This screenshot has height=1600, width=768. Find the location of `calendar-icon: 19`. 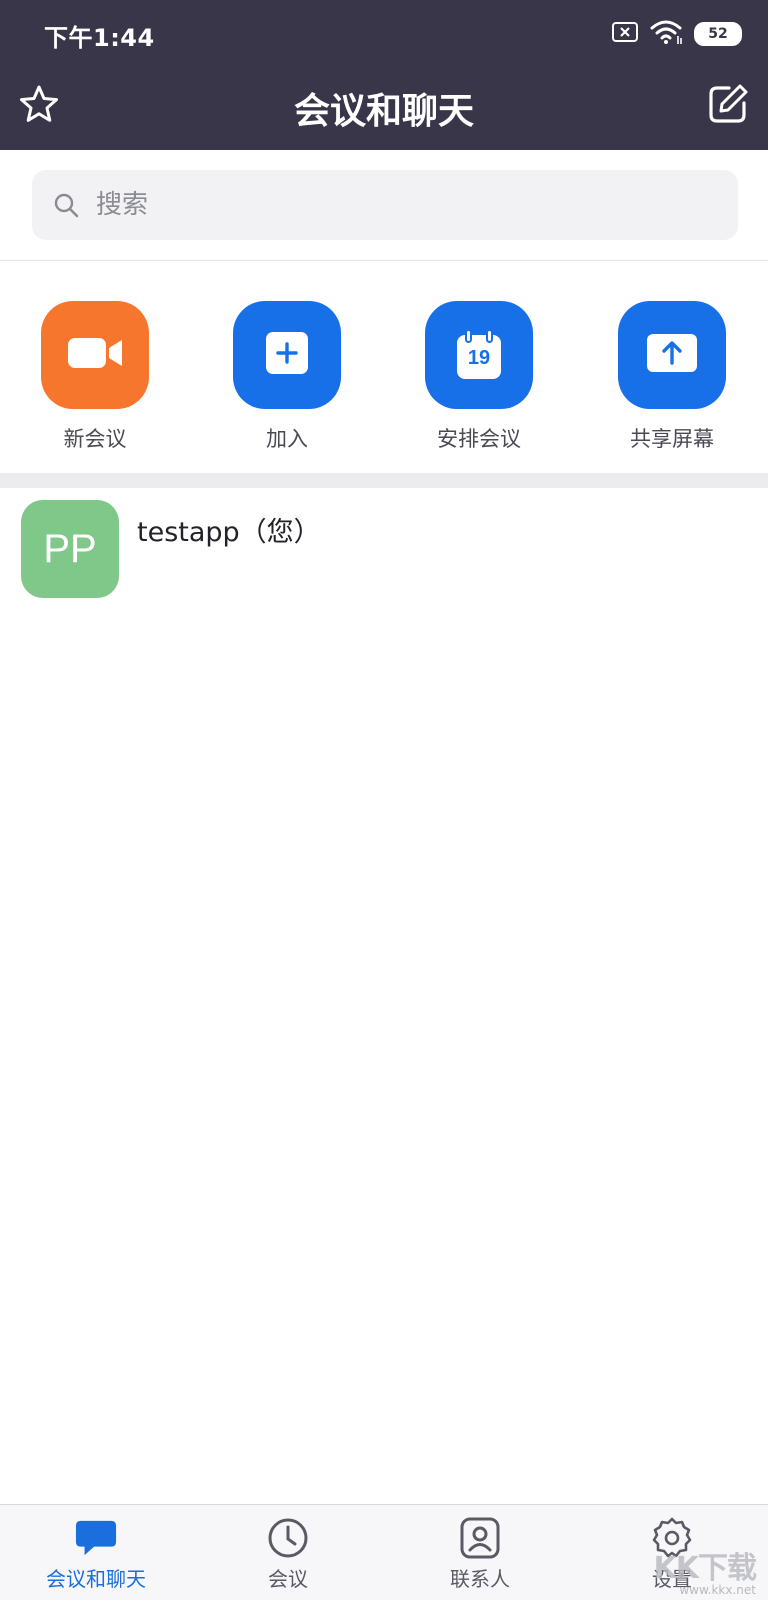

calendar-icon: 19 is located at coordinates (479, 355).